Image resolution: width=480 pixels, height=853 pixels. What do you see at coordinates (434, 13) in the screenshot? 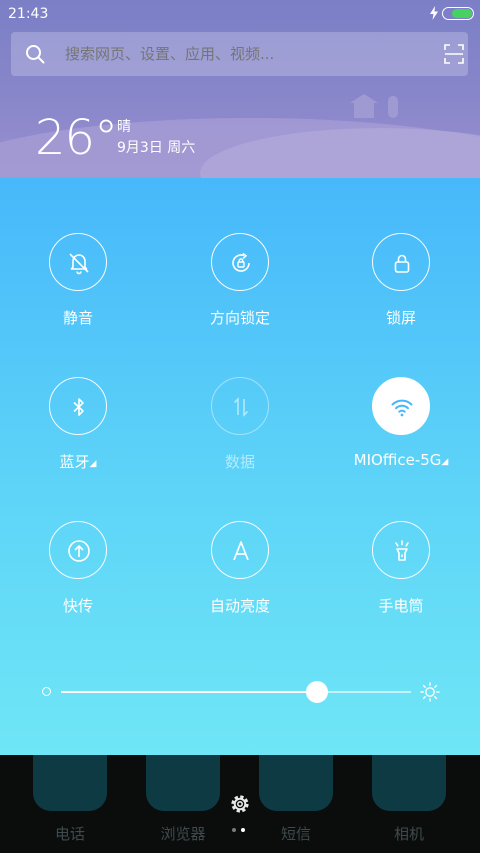
I see `charging-icon` at bounding box center [434, 13].